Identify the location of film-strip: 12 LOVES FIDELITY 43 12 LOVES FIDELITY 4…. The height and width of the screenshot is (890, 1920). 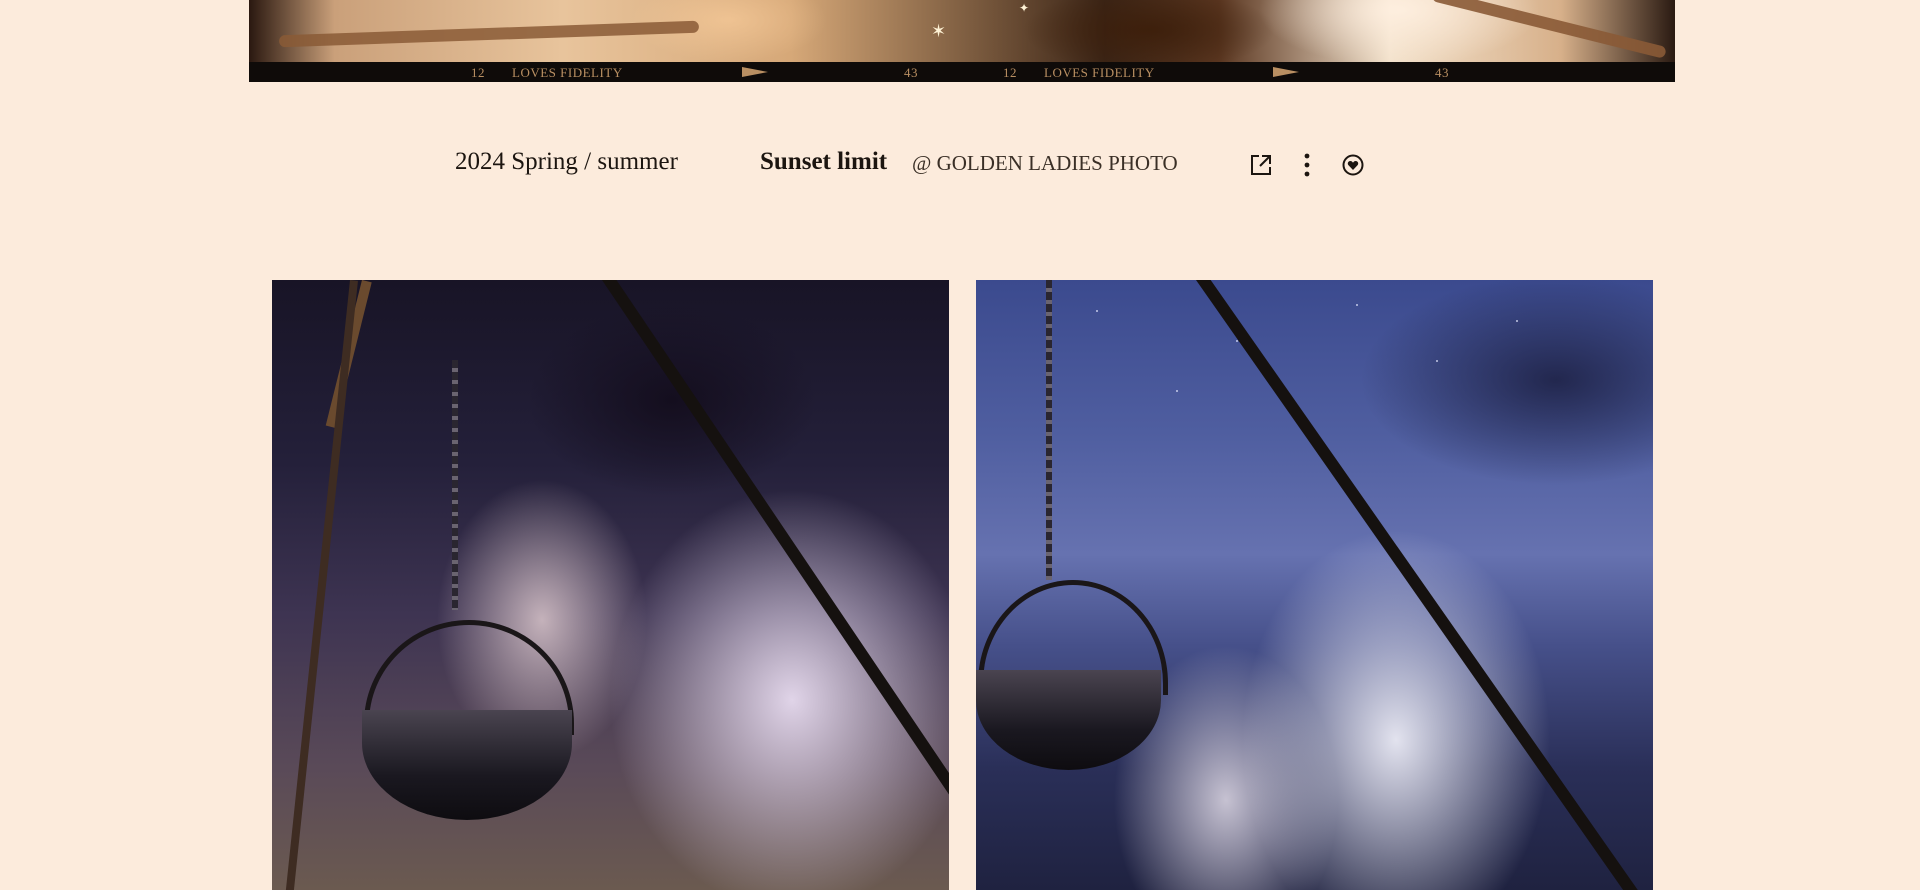
(962, 72).